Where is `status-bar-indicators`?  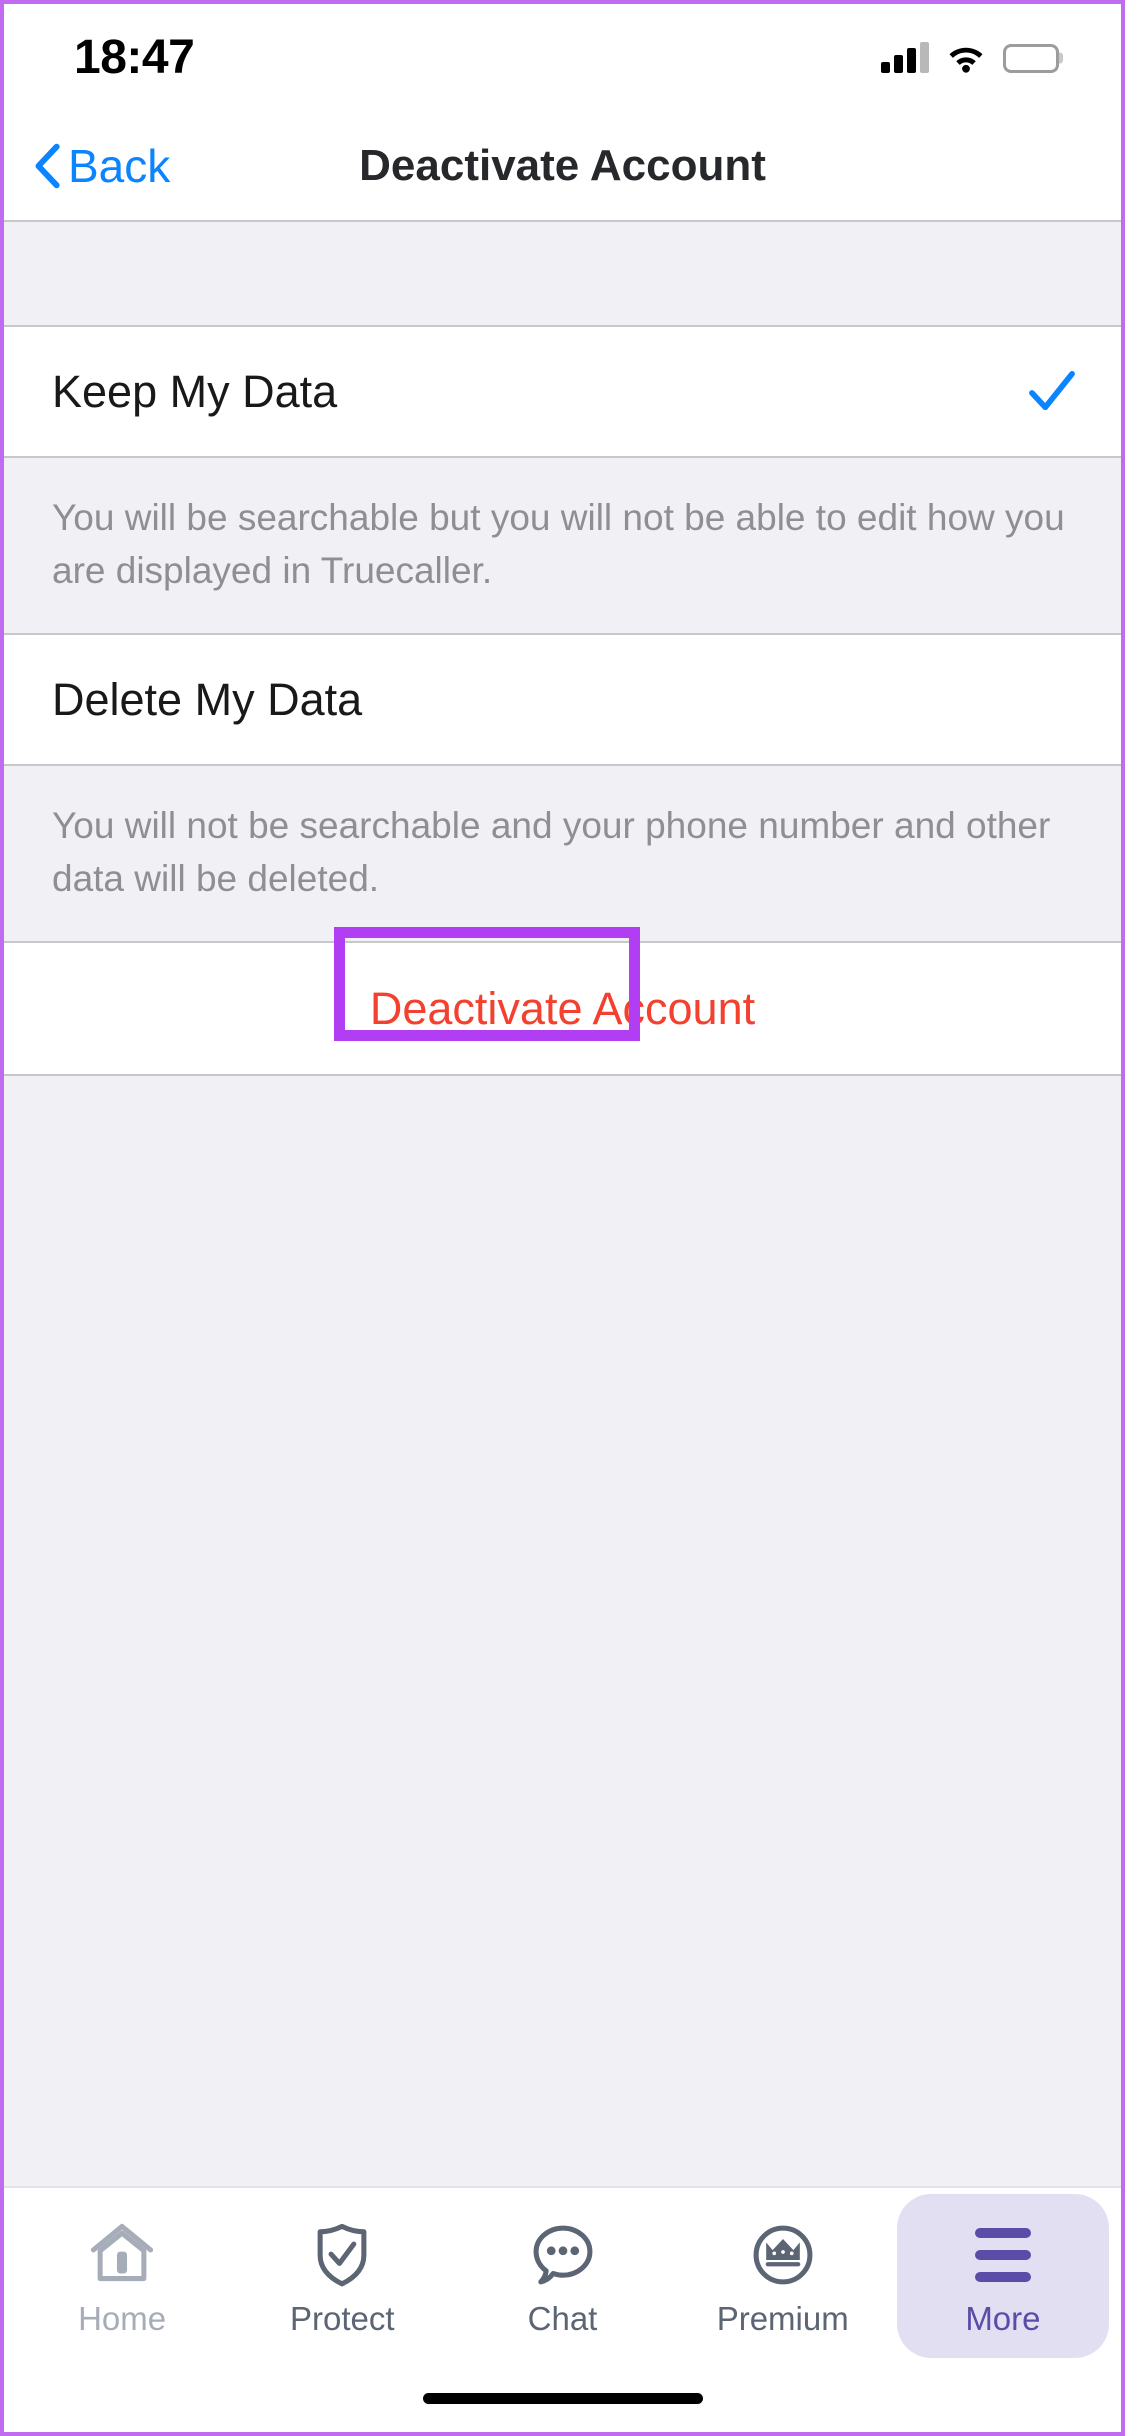
status-bar-indicators is located at coordinates (970, 57).